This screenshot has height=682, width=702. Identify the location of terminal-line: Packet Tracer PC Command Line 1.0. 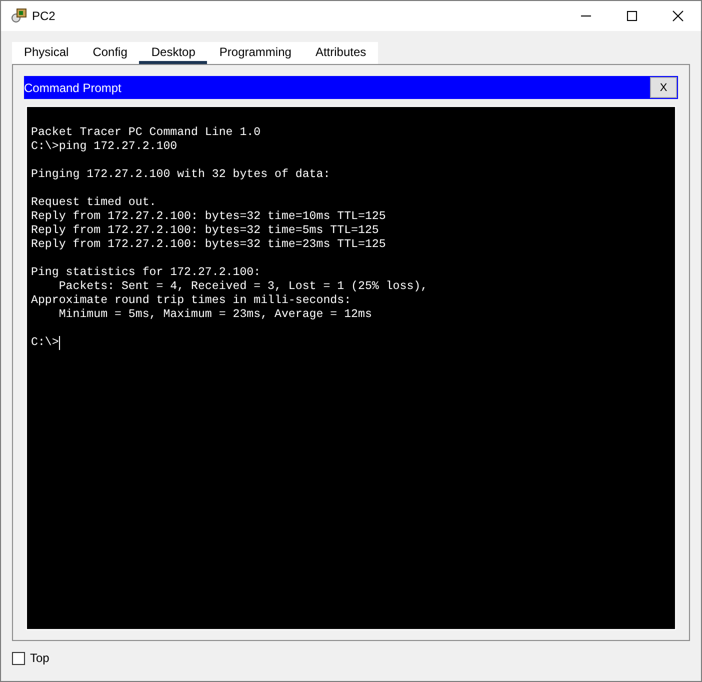
(146, 133).